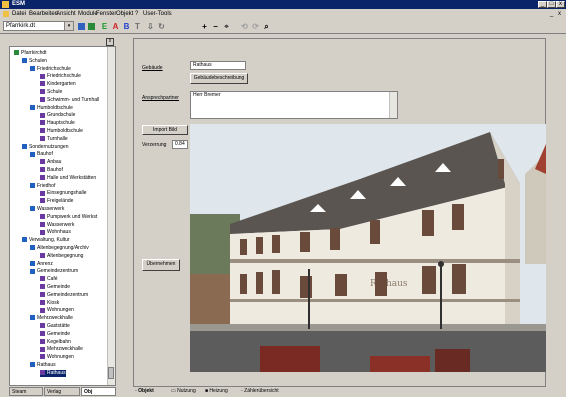 The width and height of the screenshot is (566, 397). I want to click on tree-node: Gaststätte, so click(55, 326).